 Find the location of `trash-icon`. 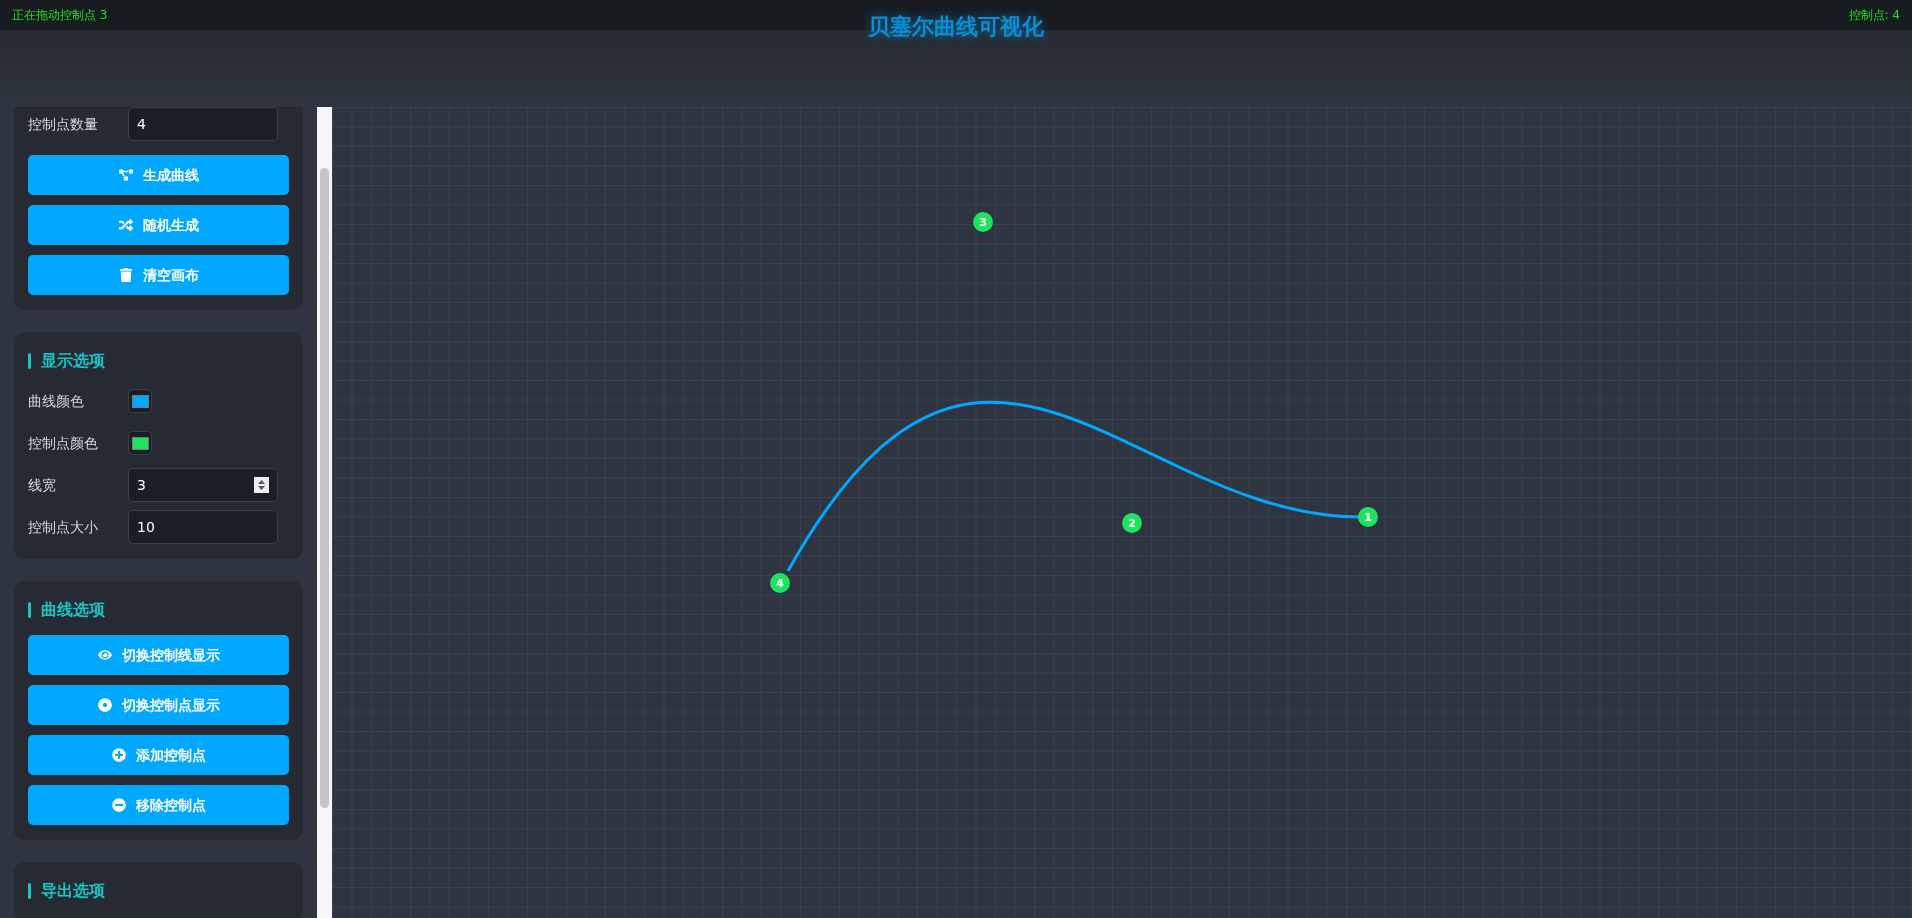

trash-icon is located at coordinates (125, 275).